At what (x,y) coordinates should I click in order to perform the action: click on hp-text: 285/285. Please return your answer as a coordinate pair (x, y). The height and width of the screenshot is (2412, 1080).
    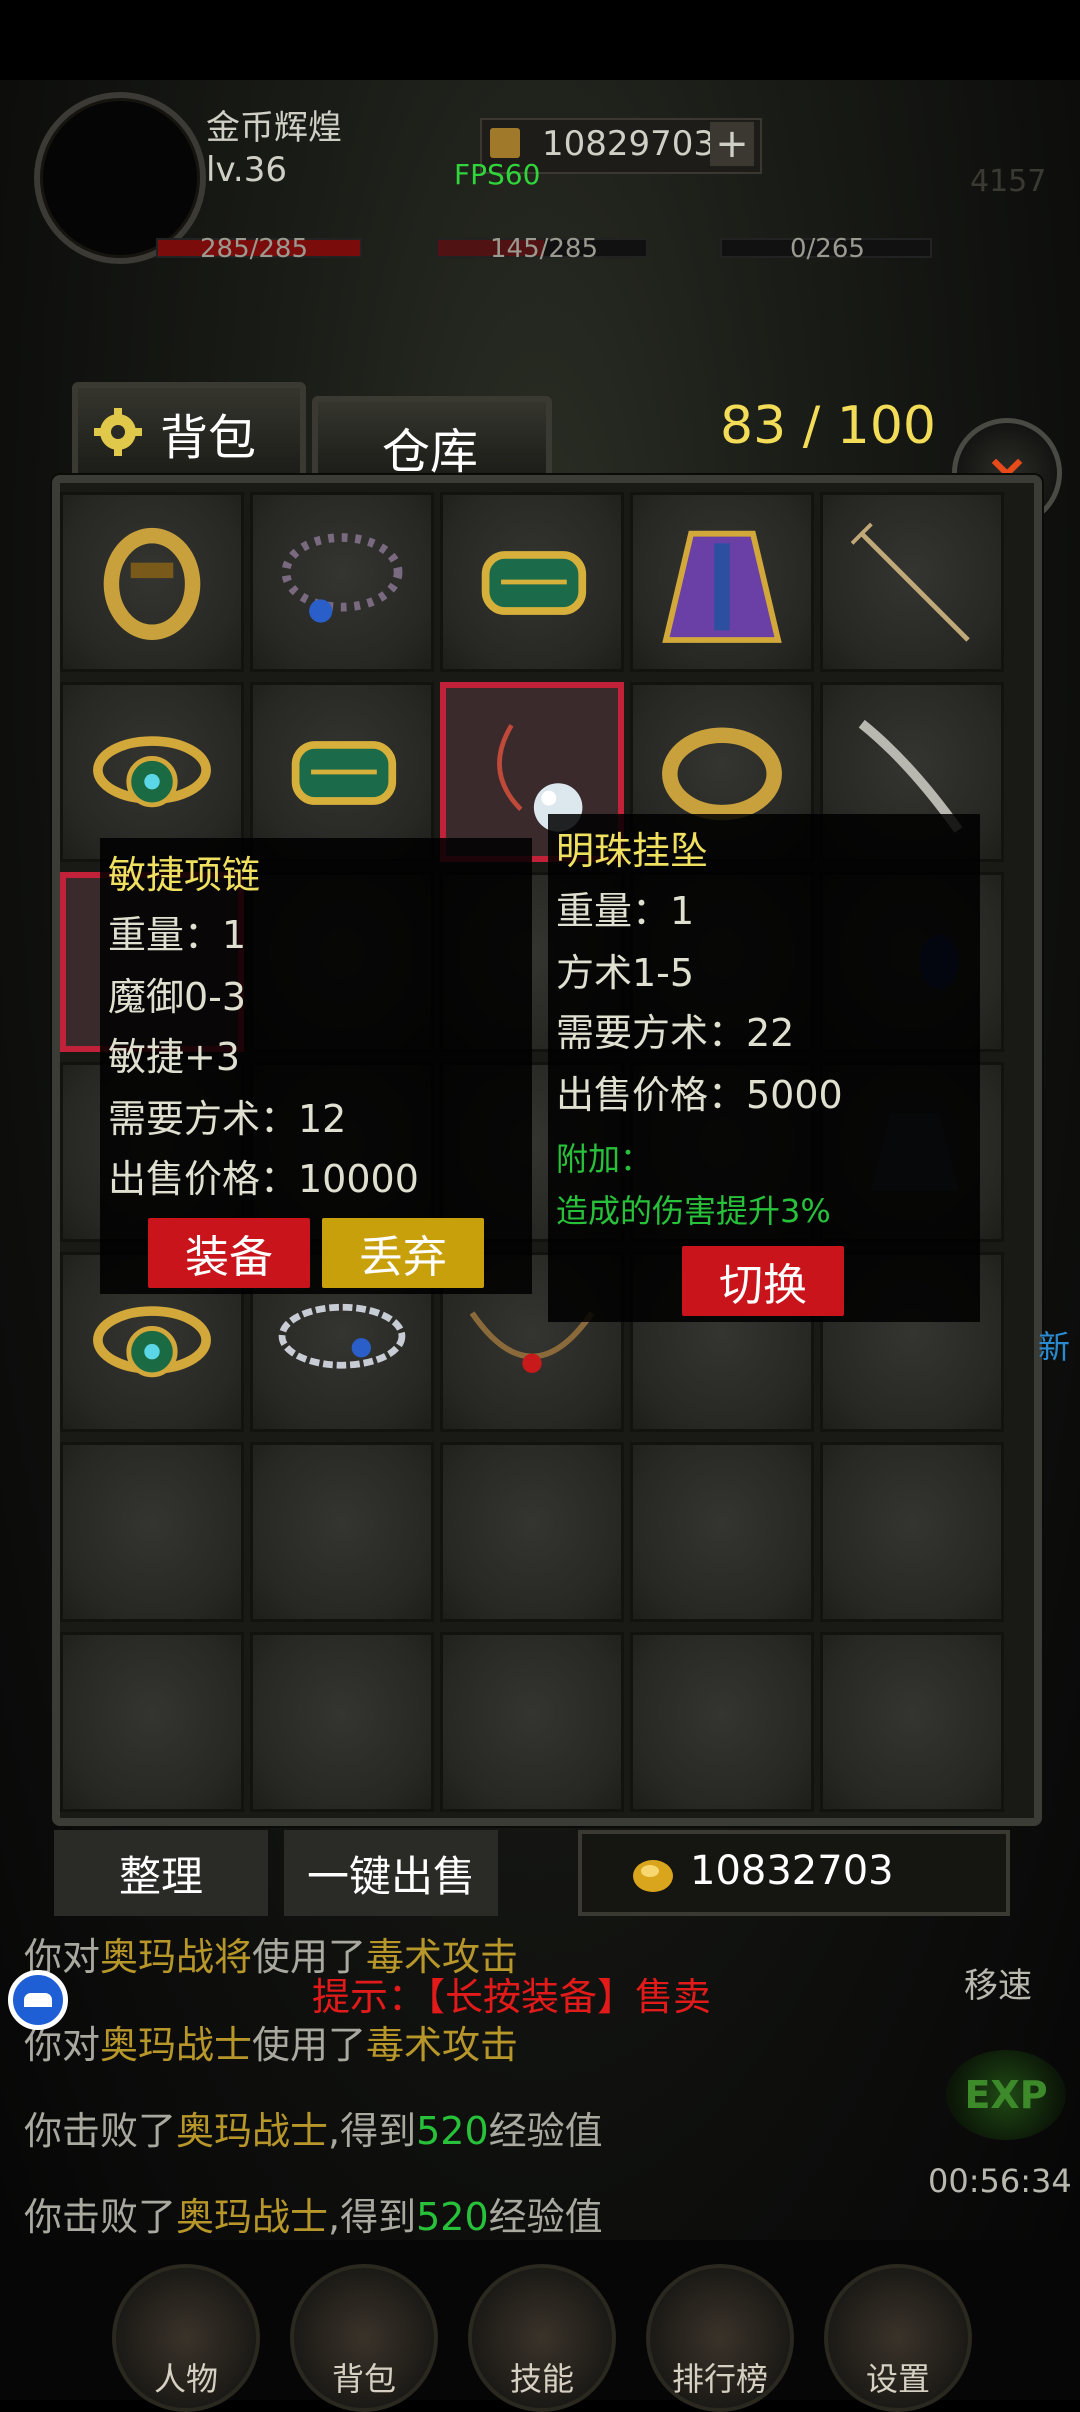
    Looking at the image, I should click on (254, 249).